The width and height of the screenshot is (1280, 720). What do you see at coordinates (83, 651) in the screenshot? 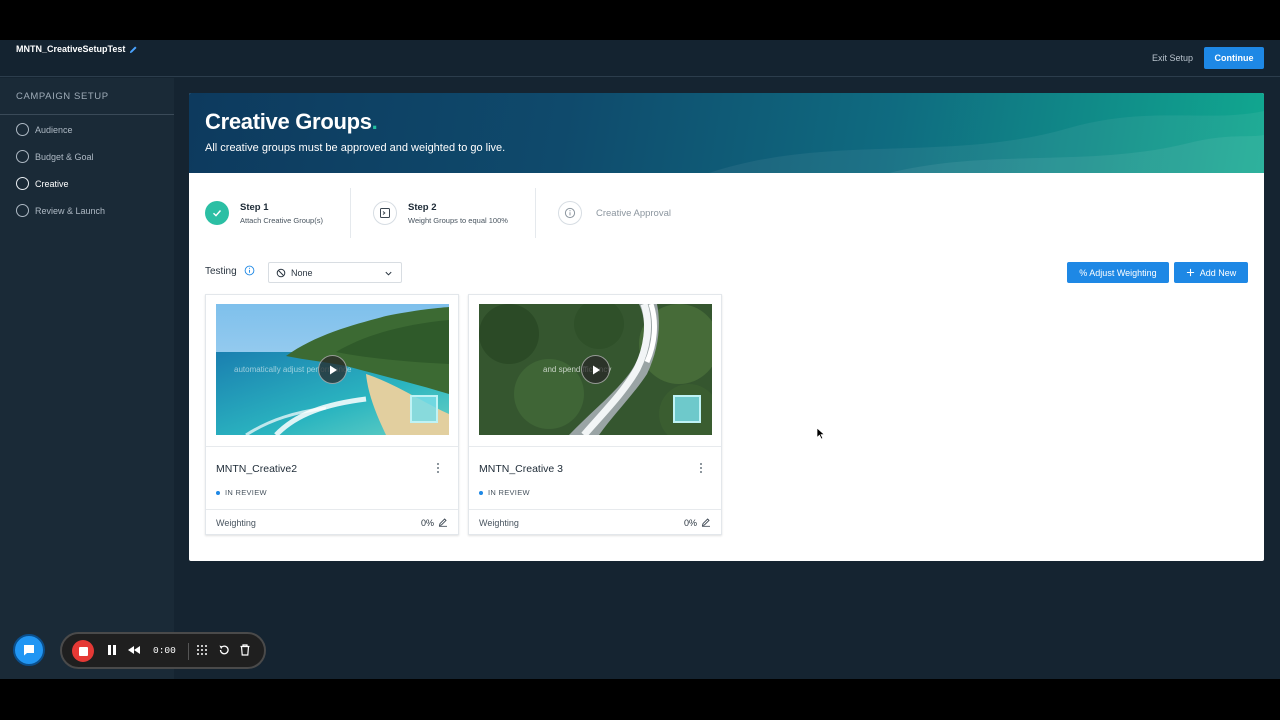
I see `stop-recording-button` at bounding box center [83, 651].